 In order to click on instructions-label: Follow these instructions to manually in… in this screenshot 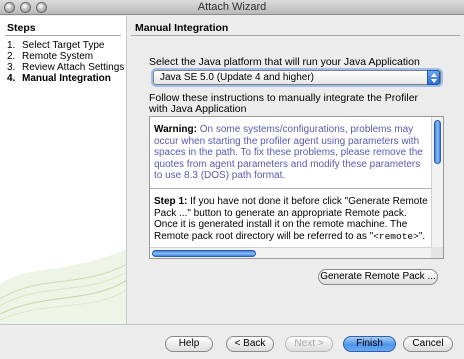, I will do `click(284, 103)`.